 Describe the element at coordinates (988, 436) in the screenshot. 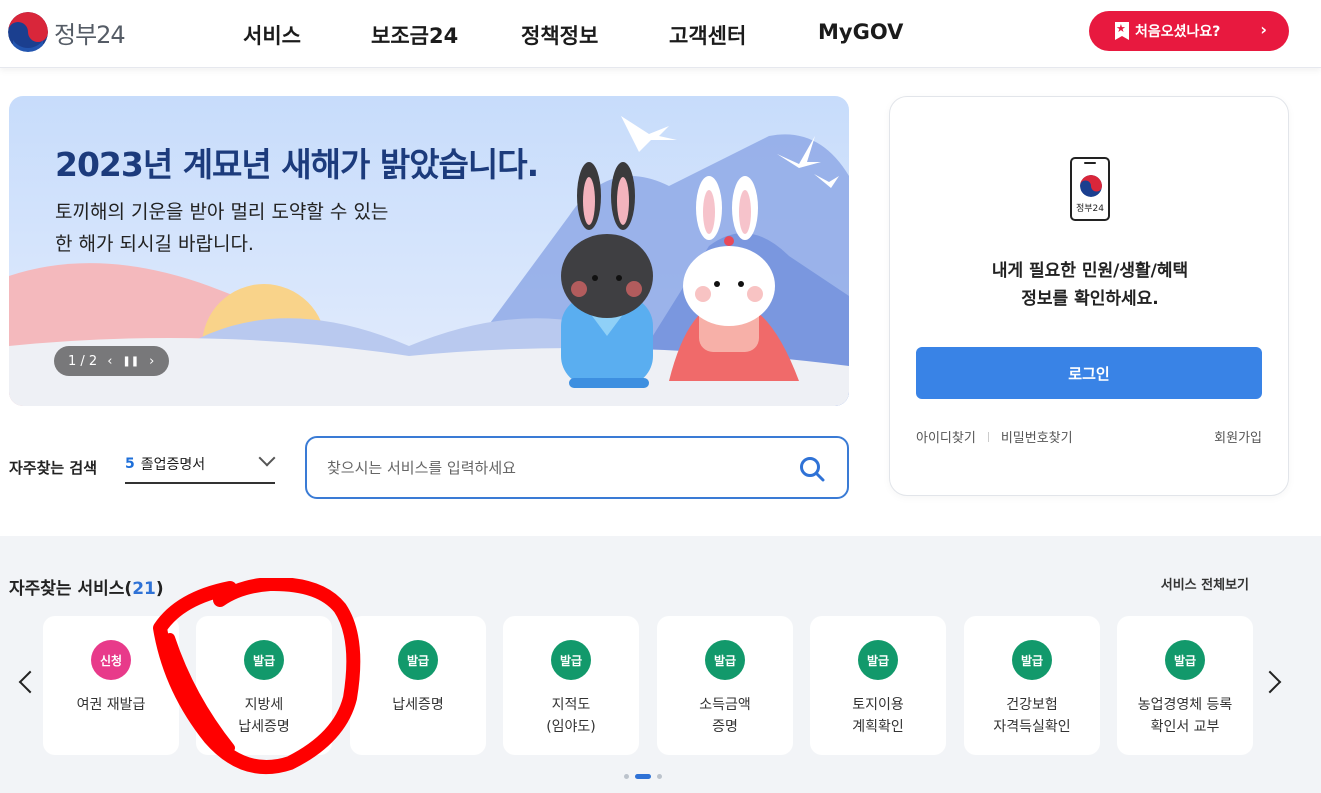

I see `link-divider` at that location.